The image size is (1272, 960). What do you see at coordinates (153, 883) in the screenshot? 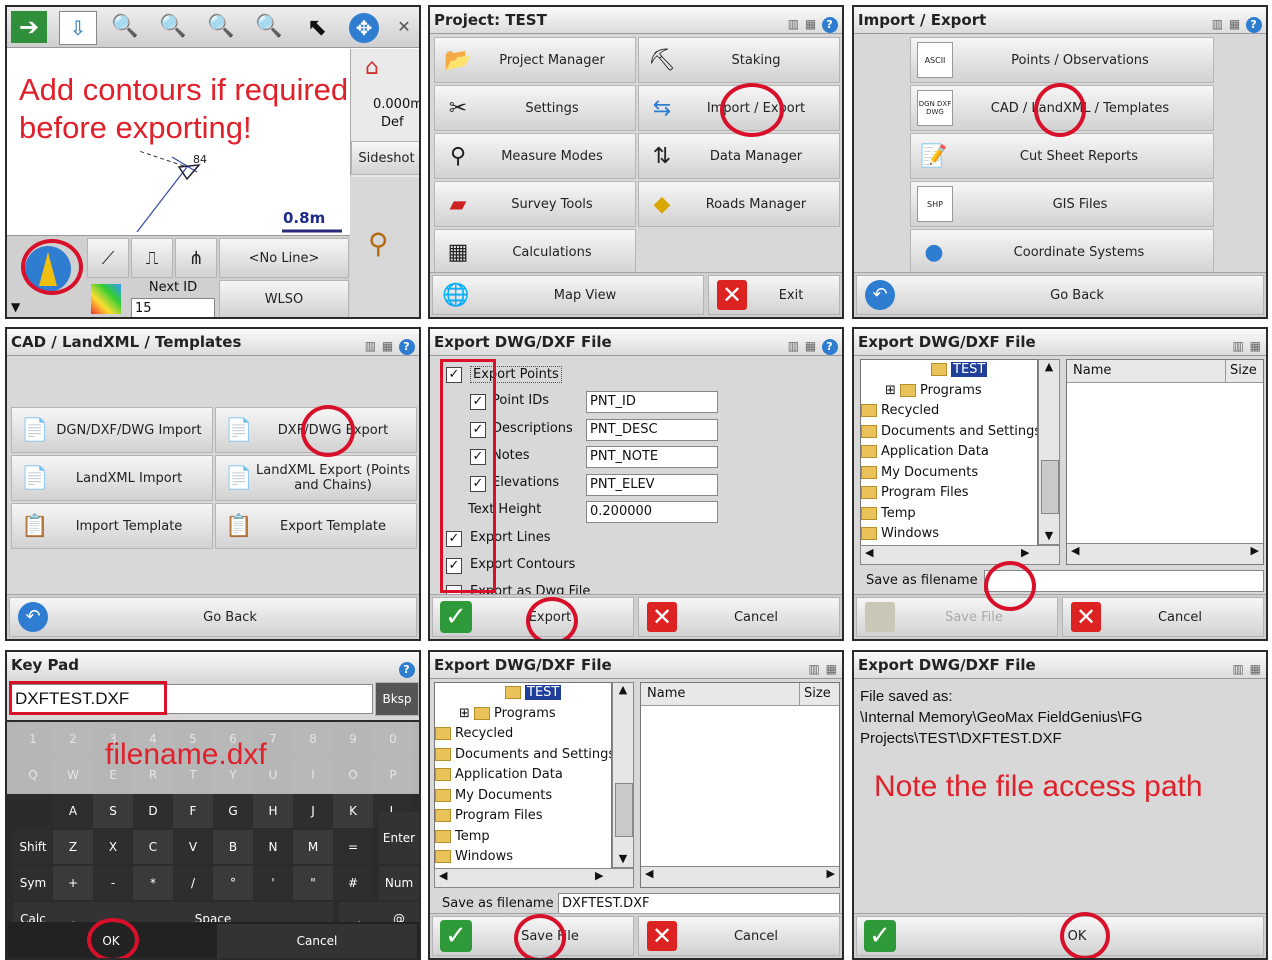
I see `key-row5-3: *` at bounding box center [153, 883].